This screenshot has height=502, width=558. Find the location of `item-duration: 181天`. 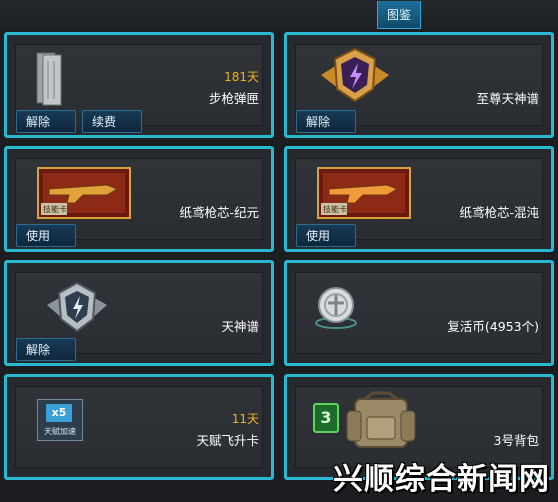

item-duration: 181天 is located at coordinates (241, 77).